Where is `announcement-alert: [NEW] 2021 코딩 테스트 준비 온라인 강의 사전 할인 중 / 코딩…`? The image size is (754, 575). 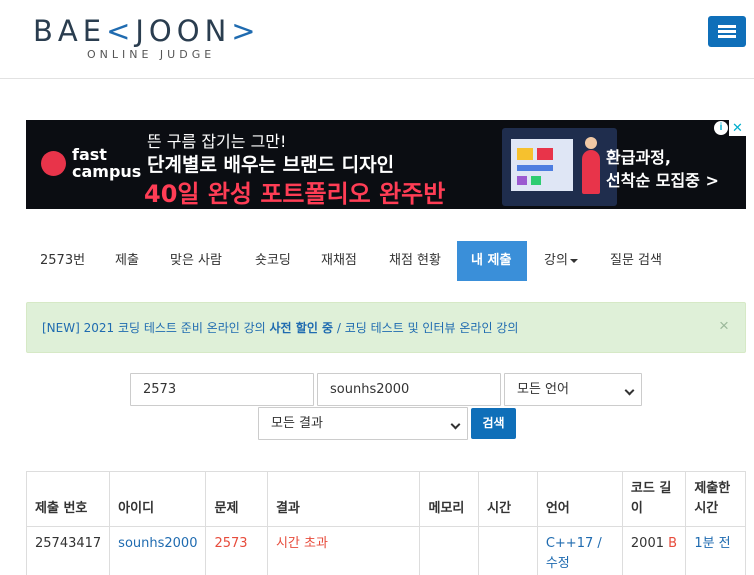
announcement-alert: [NEW] 2021 코딩 테스트 준비 온라인 강의 사전 할인 중 / 코딩… is located at coordinates (386, 327).